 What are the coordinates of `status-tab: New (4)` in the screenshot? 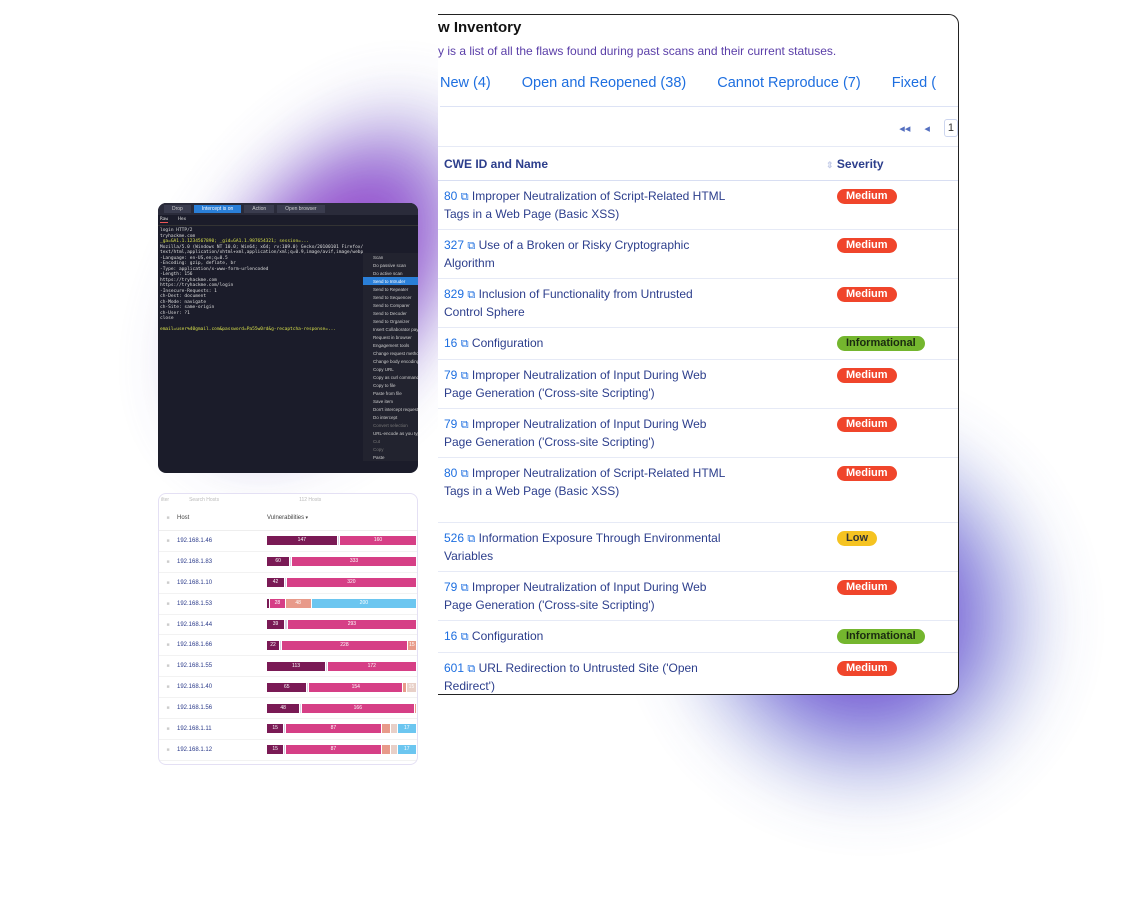 It's located at (465, 90).